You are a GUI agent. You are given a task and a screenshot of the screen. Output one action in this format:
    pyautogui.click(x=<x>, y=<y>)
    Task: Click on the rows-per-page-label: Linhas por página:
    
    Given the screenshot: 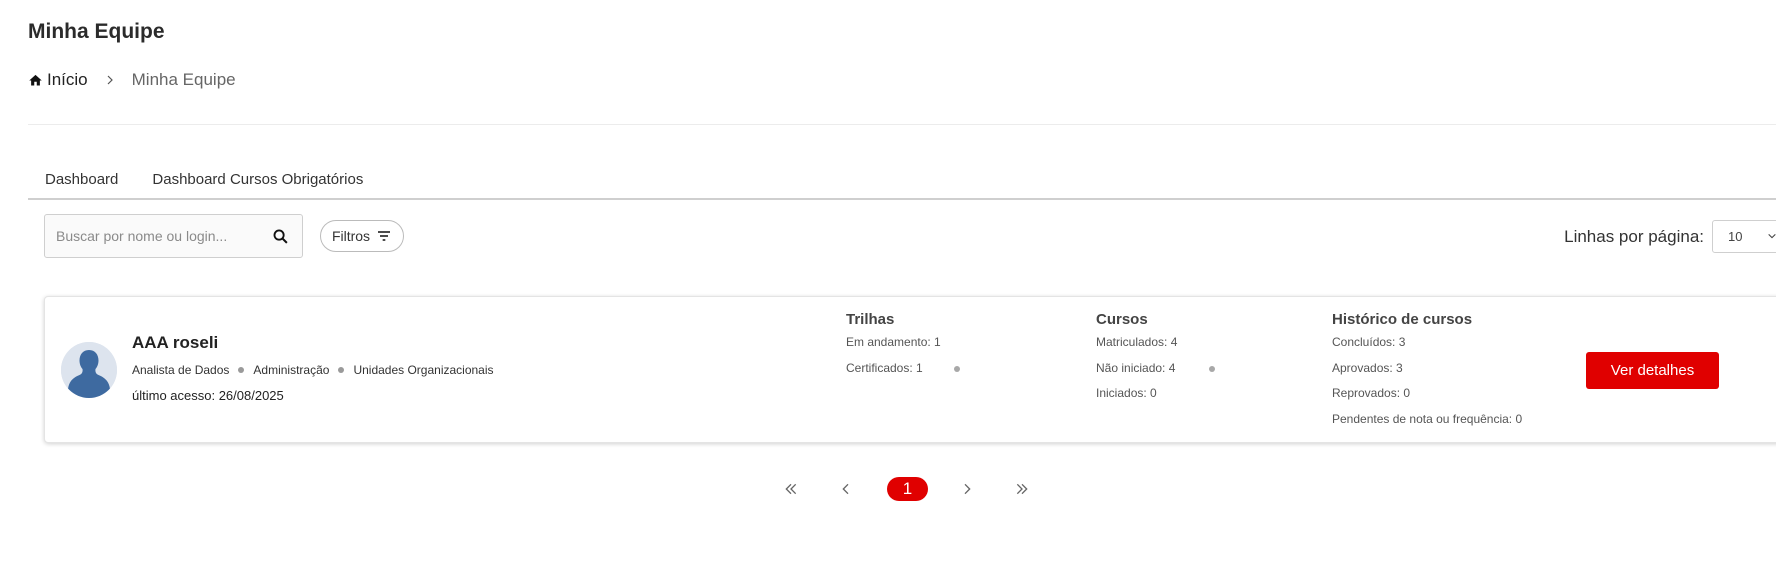 What is the action you would take?
    pyautogui.click(x=1634, y=236)
    